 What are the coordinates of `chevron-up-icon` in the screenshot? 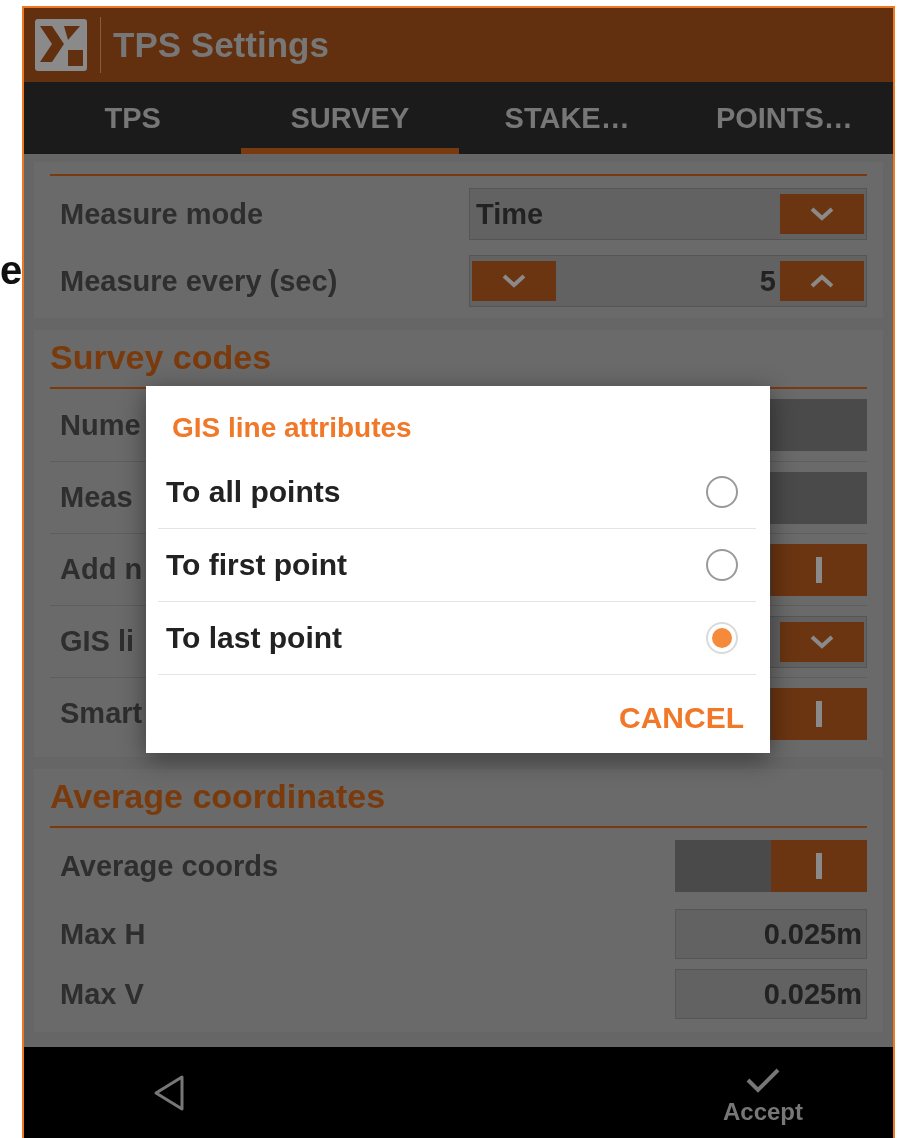 It's located at (822, 281).